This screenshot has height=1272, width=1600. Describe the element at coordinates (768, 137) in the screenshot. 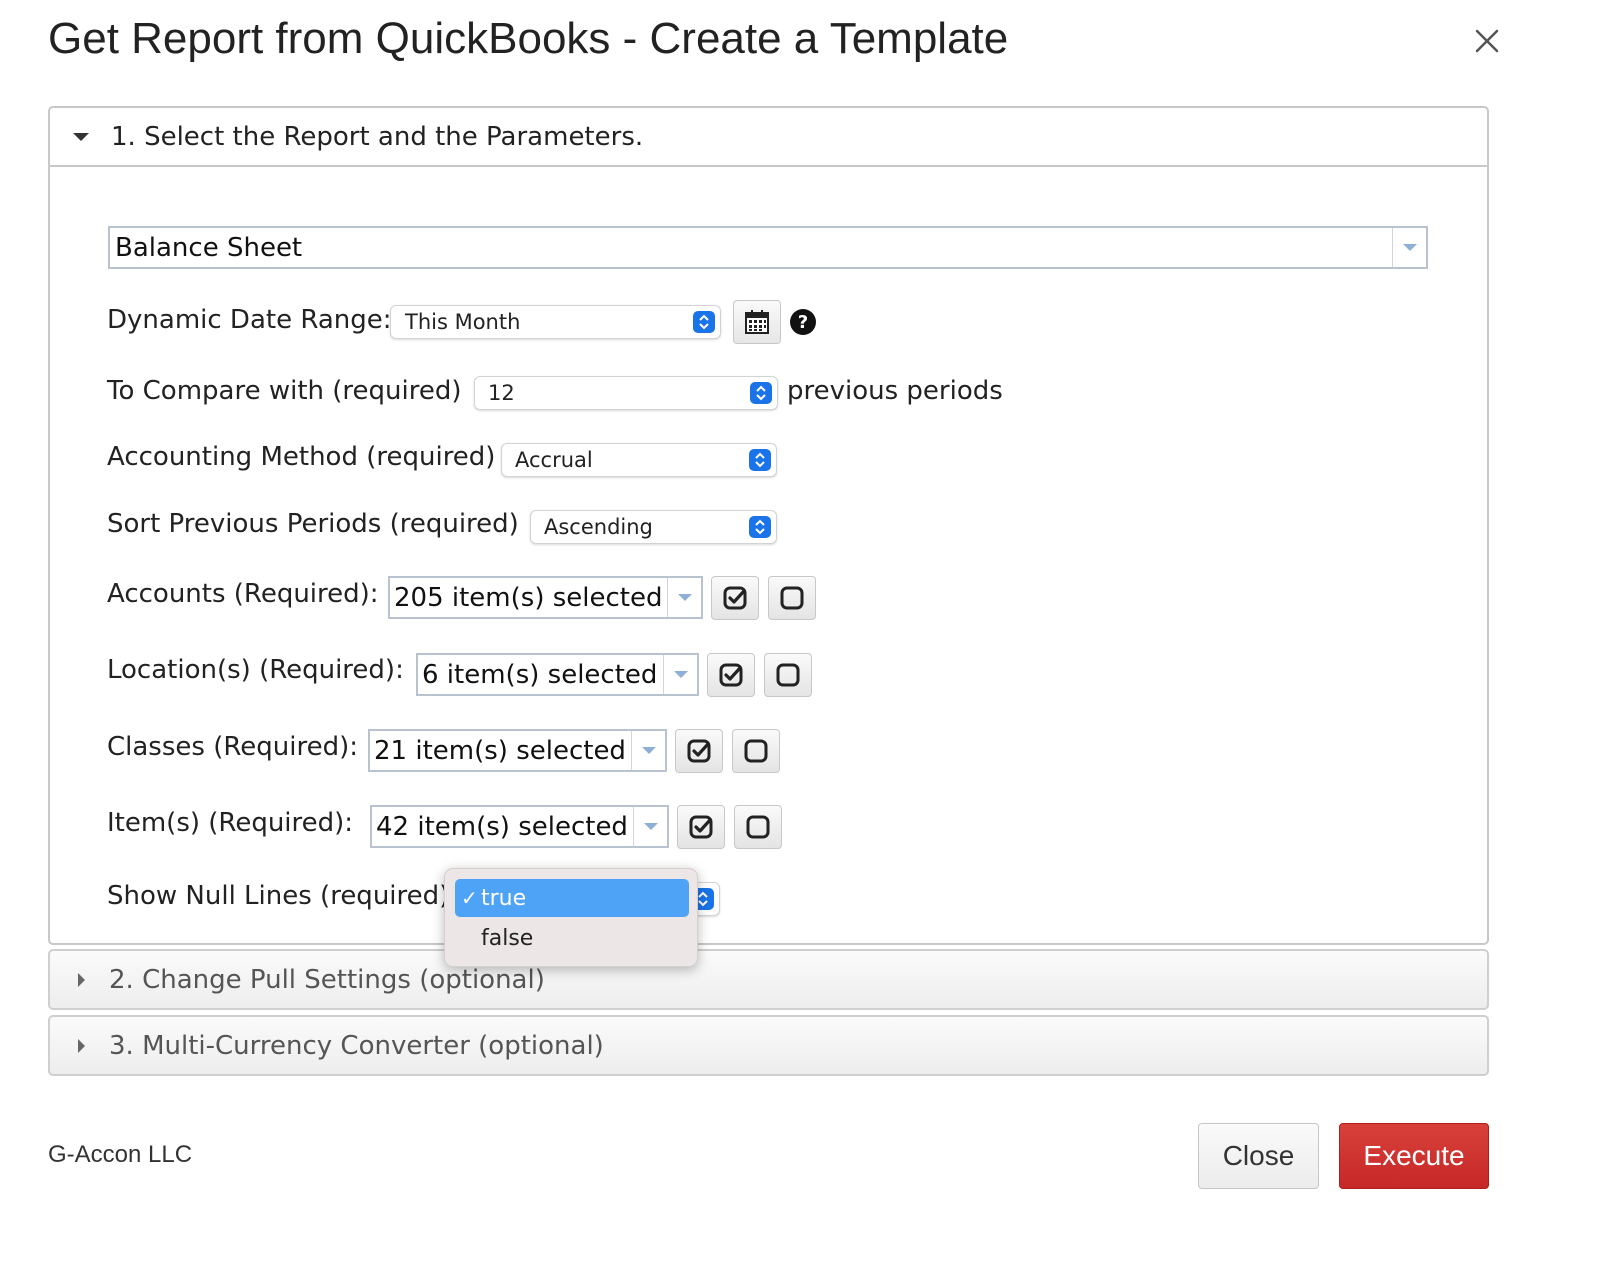

I see `section-1-header: 1. Select the Report and the Parameters.` at that location.